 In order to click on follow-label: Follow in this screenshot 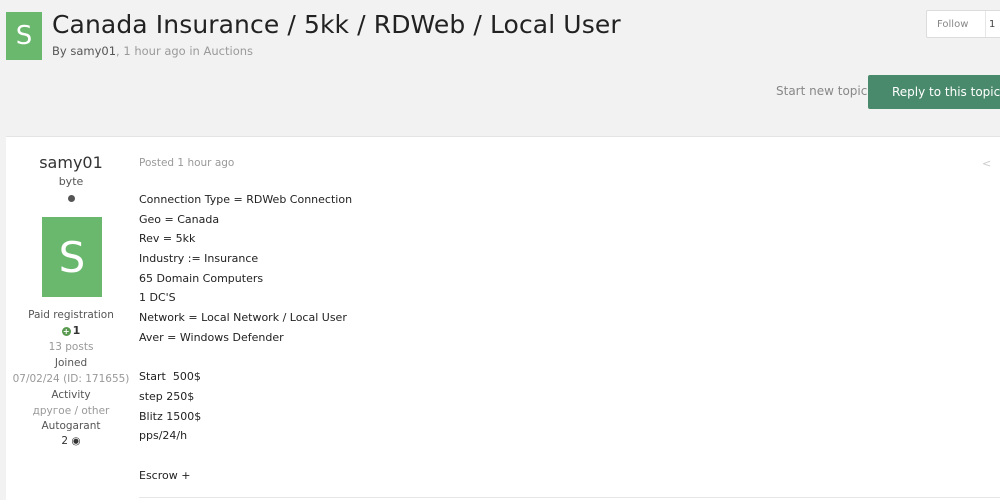, I will do `click(953, 24)`.